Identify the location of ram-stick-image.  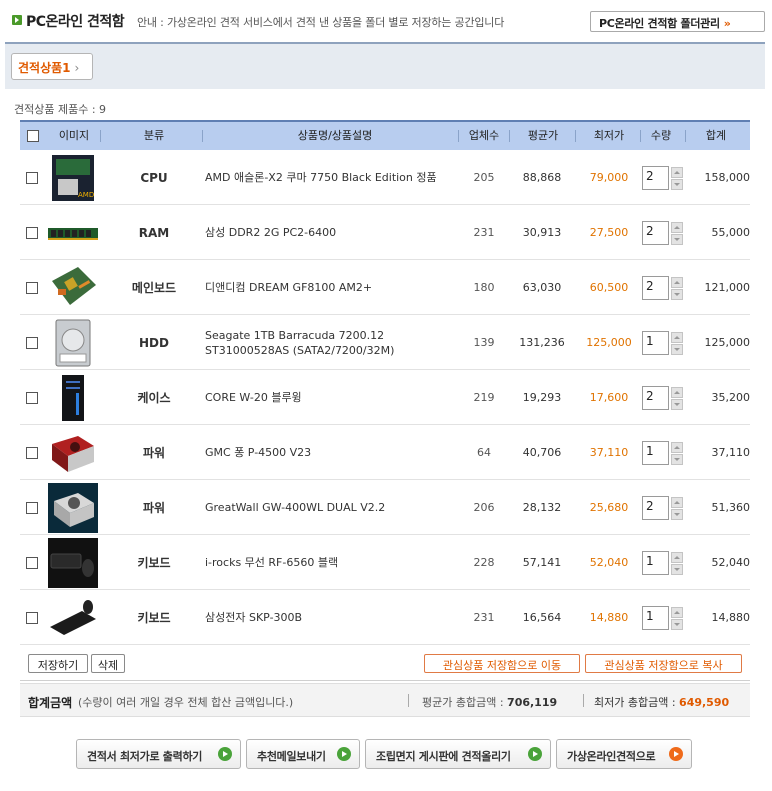
(73, 233).